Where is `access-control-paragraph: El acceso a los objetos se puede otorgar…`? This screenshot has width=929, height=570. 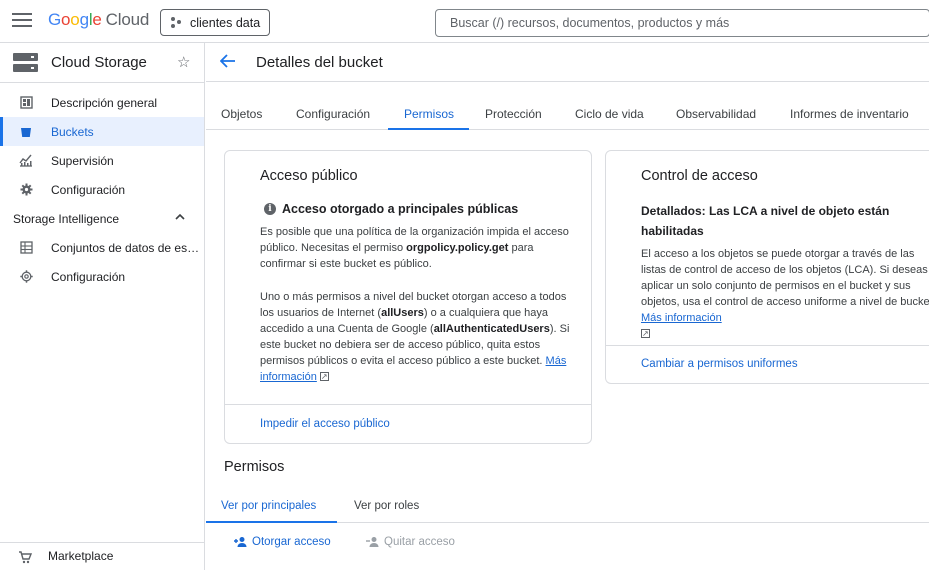
access-control-paragraph: El acceso a los objetos se puede otorgar… is located at coordinates (785, 294).